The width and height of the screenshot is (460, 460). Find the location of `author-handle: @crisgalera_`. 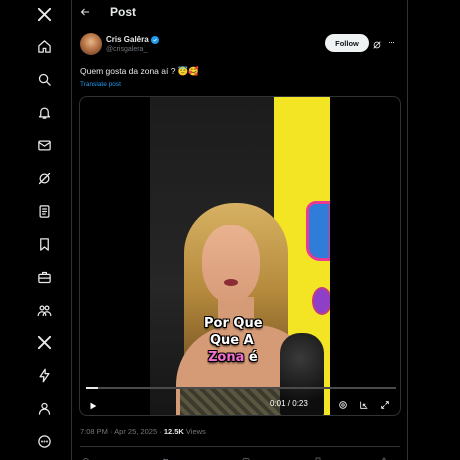

author-handle: @crisgalera_ is located at coordinates (126, 49).